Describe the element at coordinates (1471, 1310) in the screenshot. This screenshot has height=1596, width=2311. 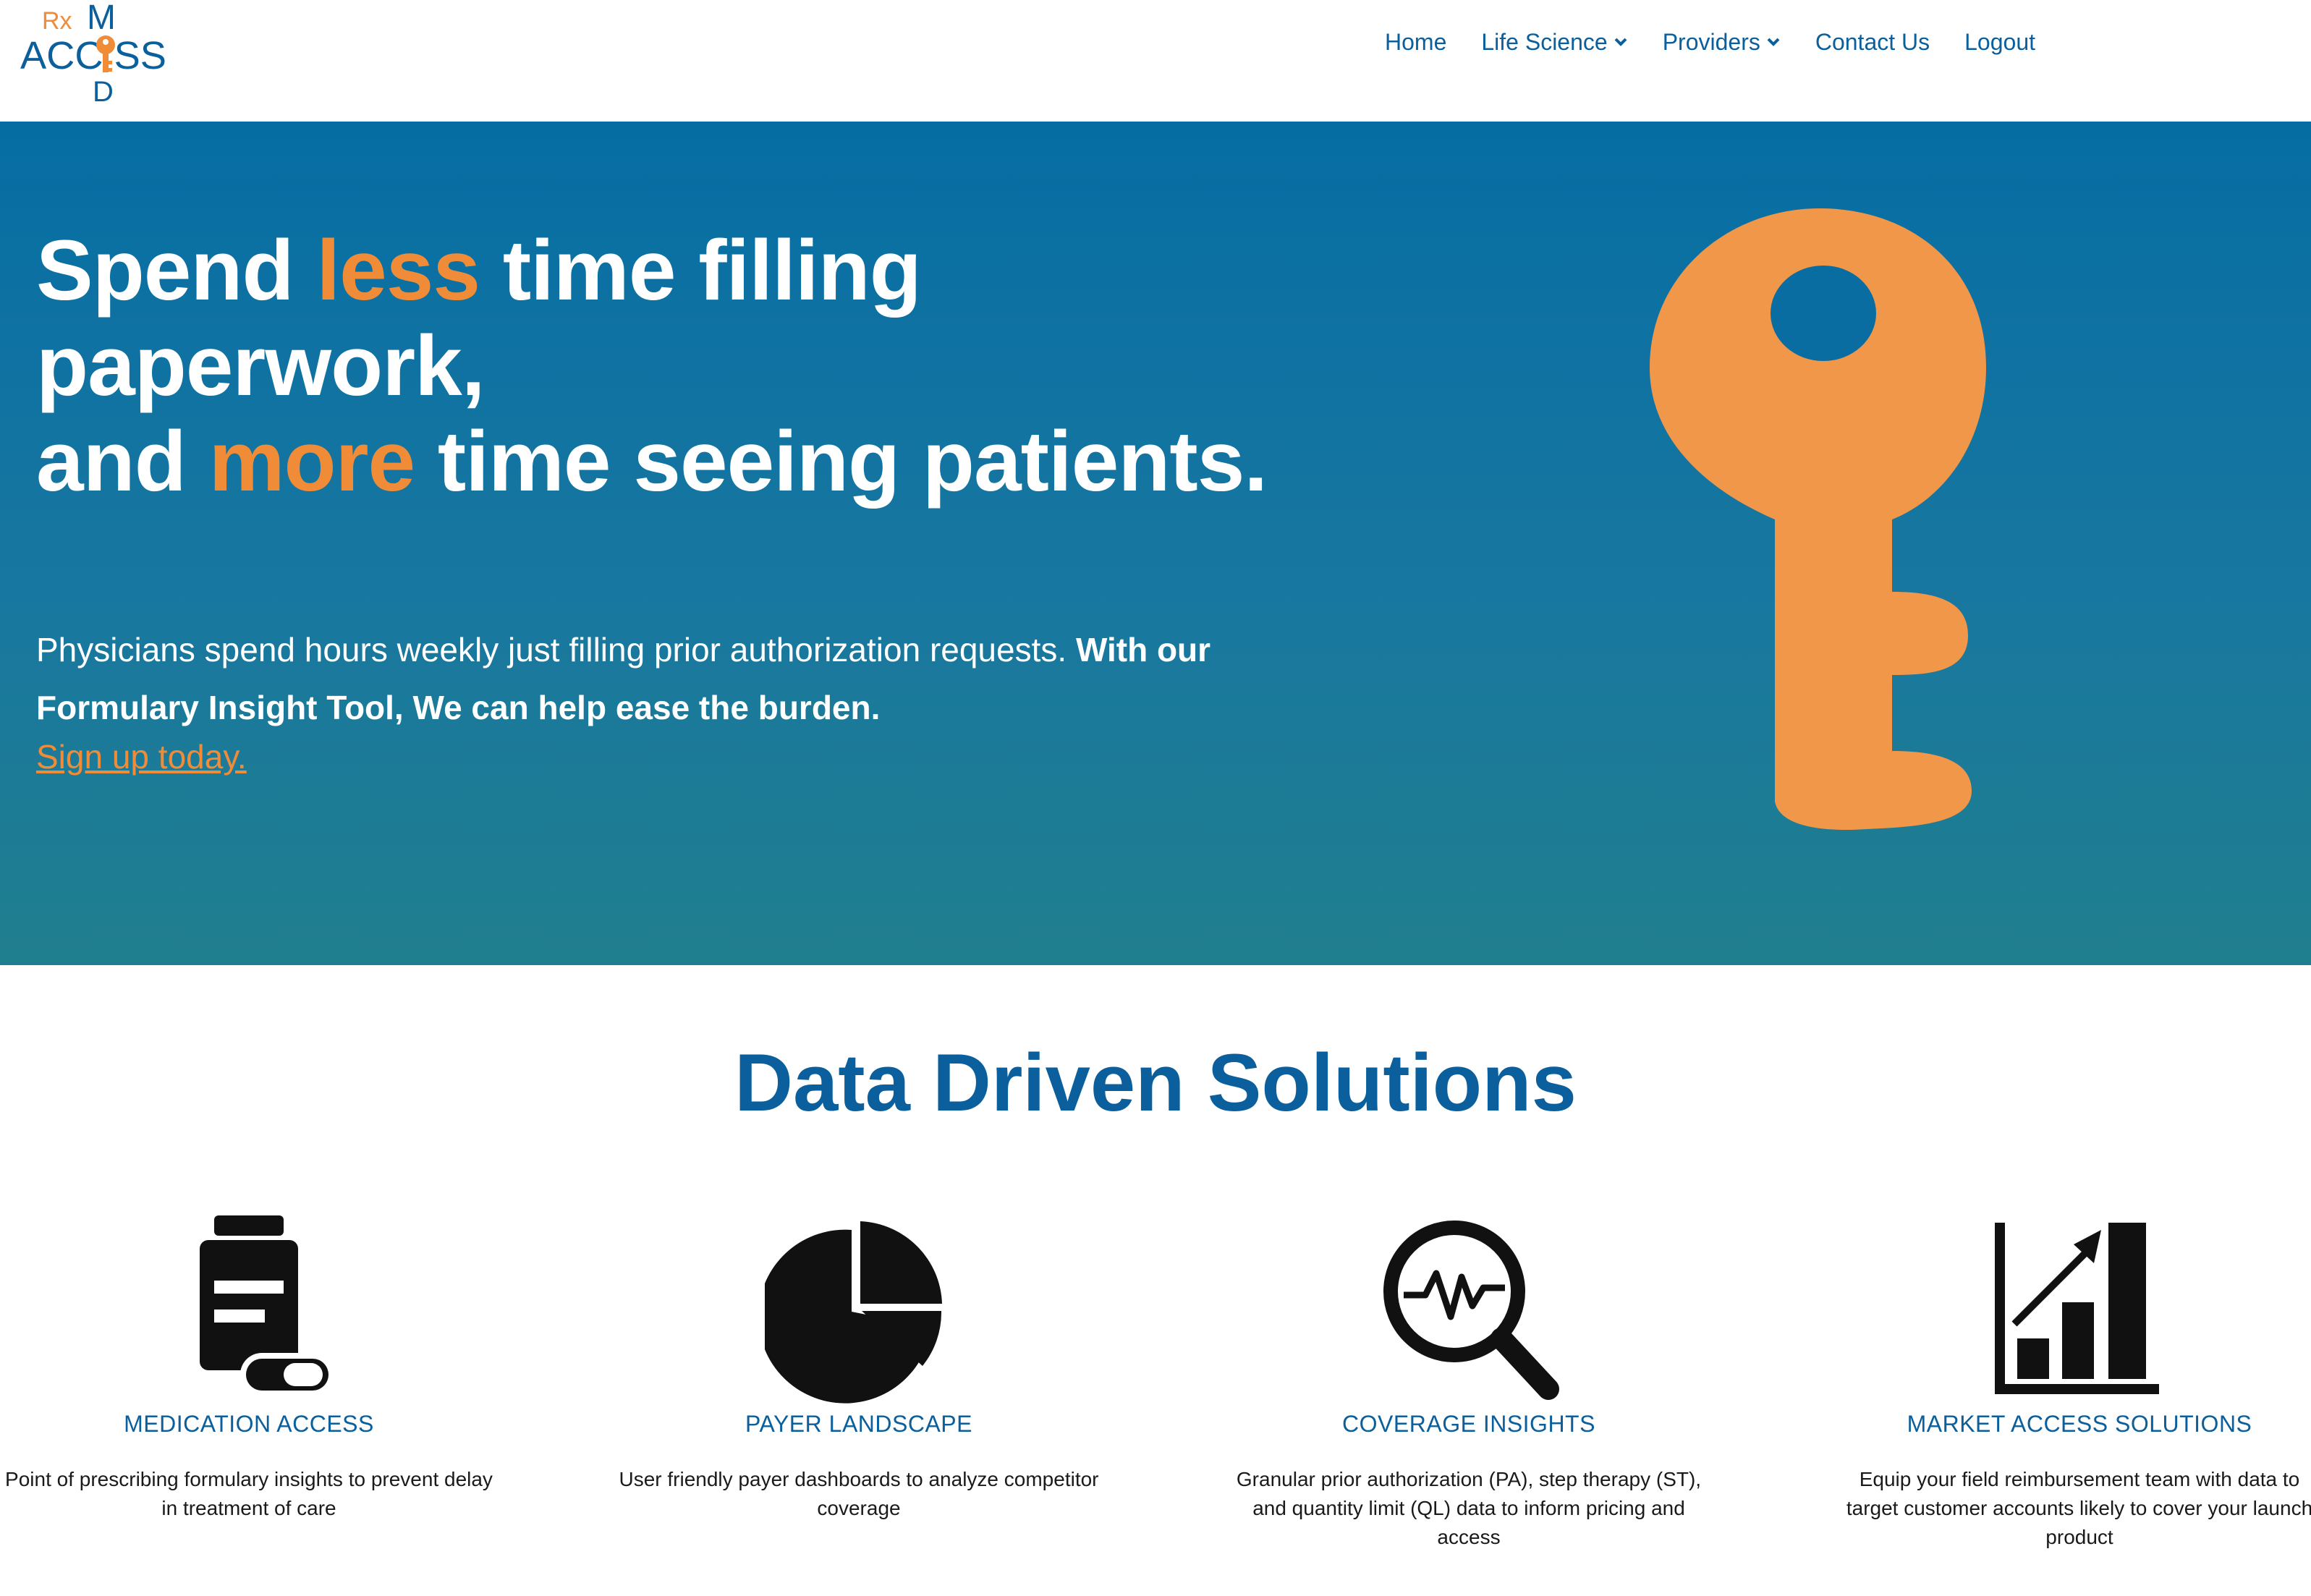
I see `magnifier-pulse-icon` at that location.